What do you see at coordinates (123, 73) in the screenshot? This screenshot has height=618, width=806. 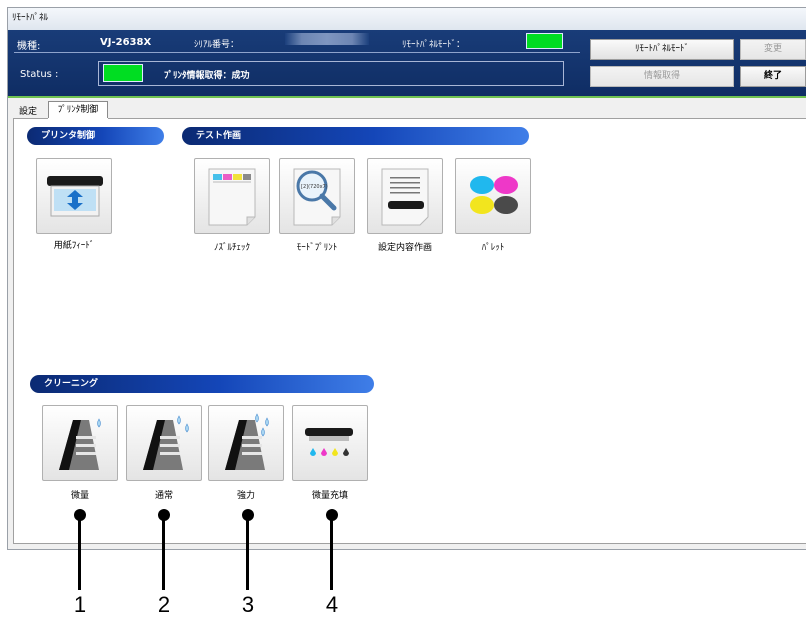 I see `status-indicator` at bounding box center [123, 73].